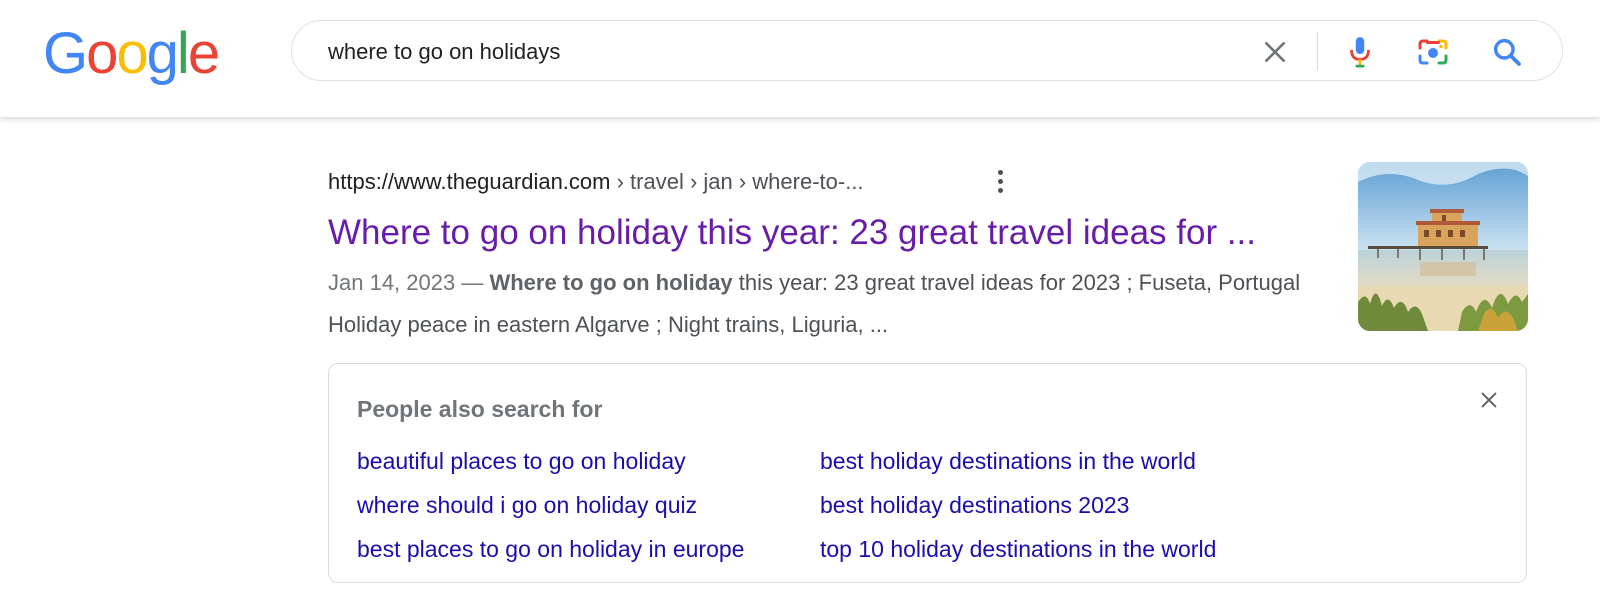 The image size is (1600, 599). I want to click on result-date: Jan 14, 2023 —, so click(409, 282).